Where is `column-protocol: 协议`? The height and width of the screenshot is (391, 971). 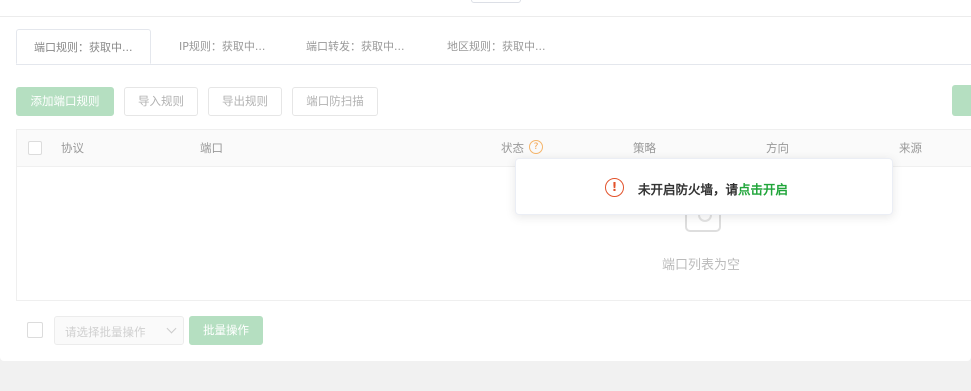
column-protocol: 协议 is located at coordinates (72, 148).